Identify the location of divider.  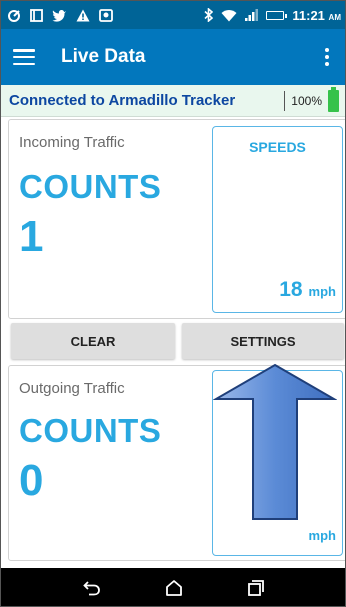
(285, 100).